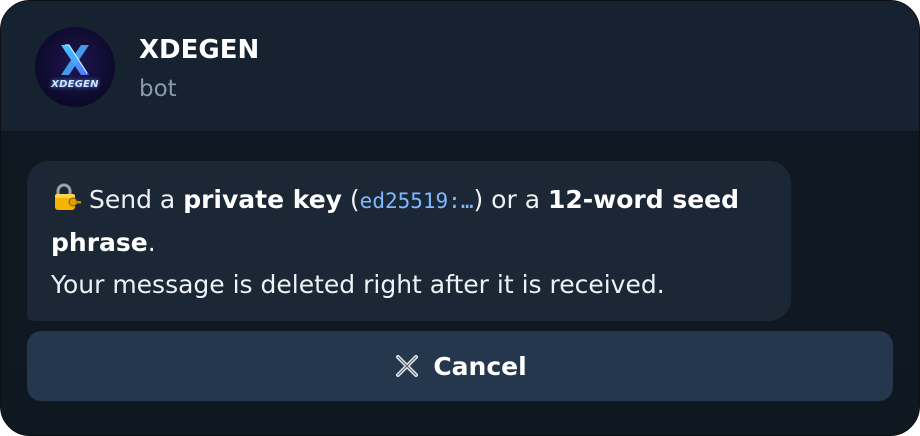  Describe the element at coordinates (480, 366) in the screenshot. I see `cancel-label: Cancel` at that location.